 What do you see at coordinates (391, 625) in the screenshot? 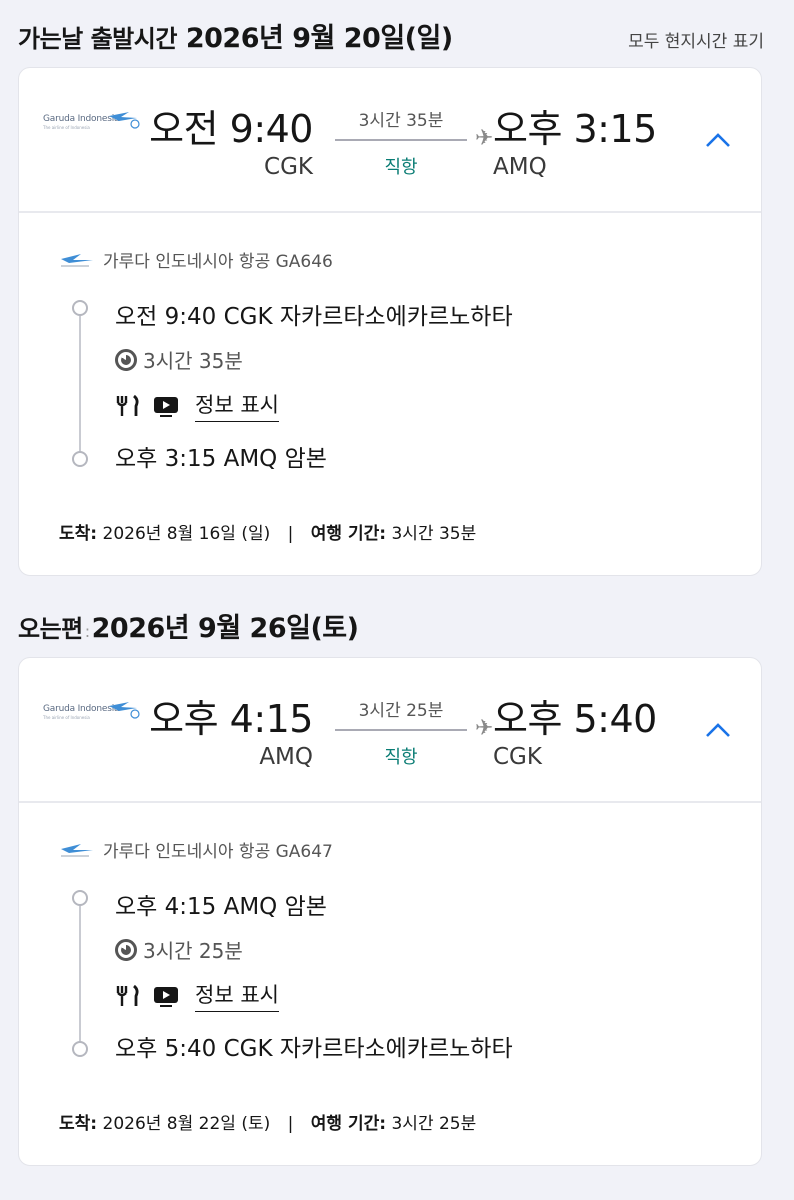
I see `return-header: 오는편:2026년 9월 26일(토)` at bounding box center [391, 625].